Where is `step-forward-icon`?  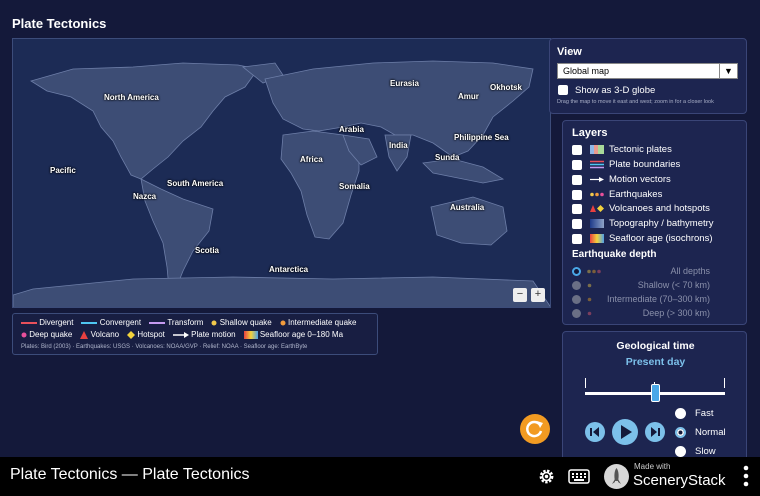
step-forward-icon is located at coordinates (655, 432).